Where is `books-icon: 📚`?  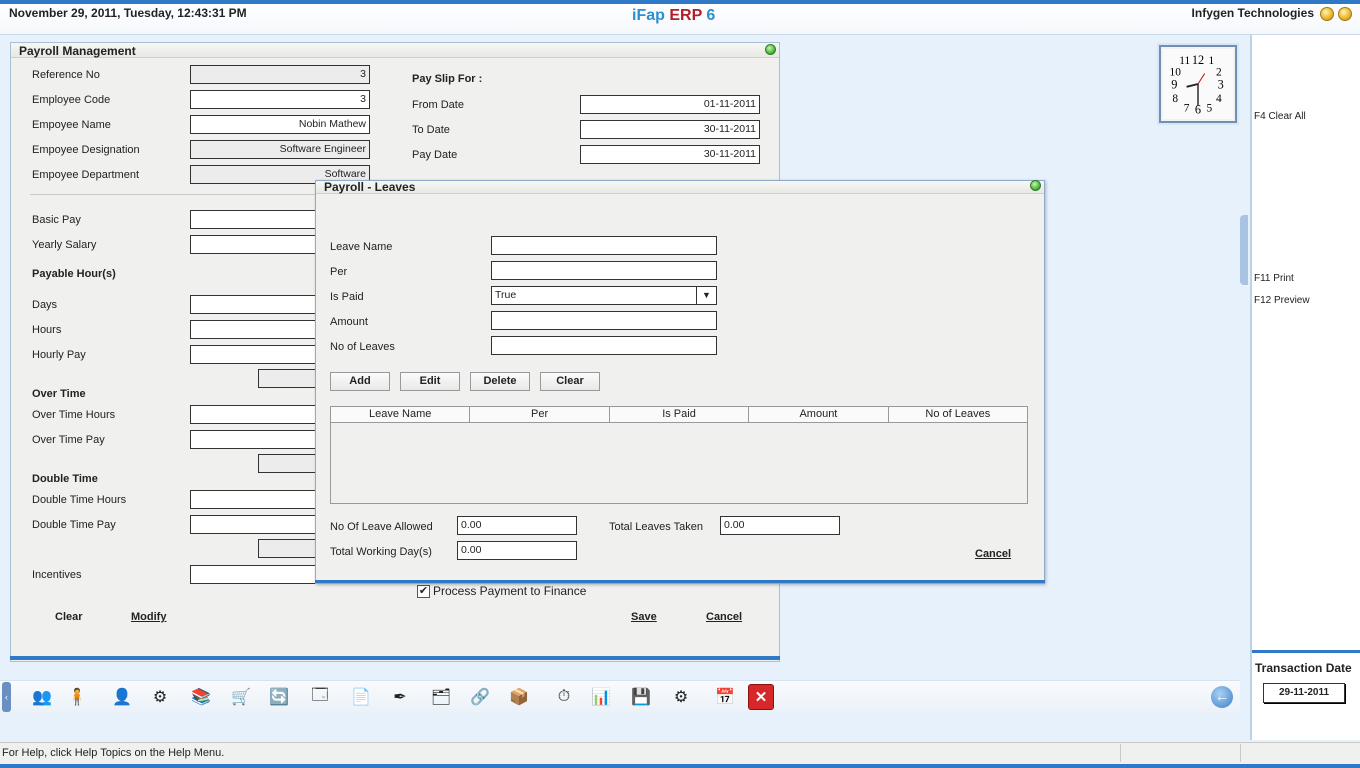
books-icon: 📚 is located at coordinates (201, 697).